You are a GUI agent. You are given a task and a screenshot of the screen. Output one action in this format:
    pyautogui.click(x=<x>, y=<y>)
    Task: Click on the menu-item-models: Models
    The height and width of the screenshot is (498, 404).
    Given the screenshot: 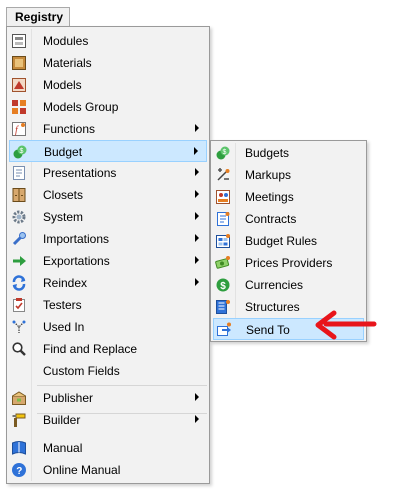 What is the action you would take?
    pyautogui.click(x=108, y=85)
    